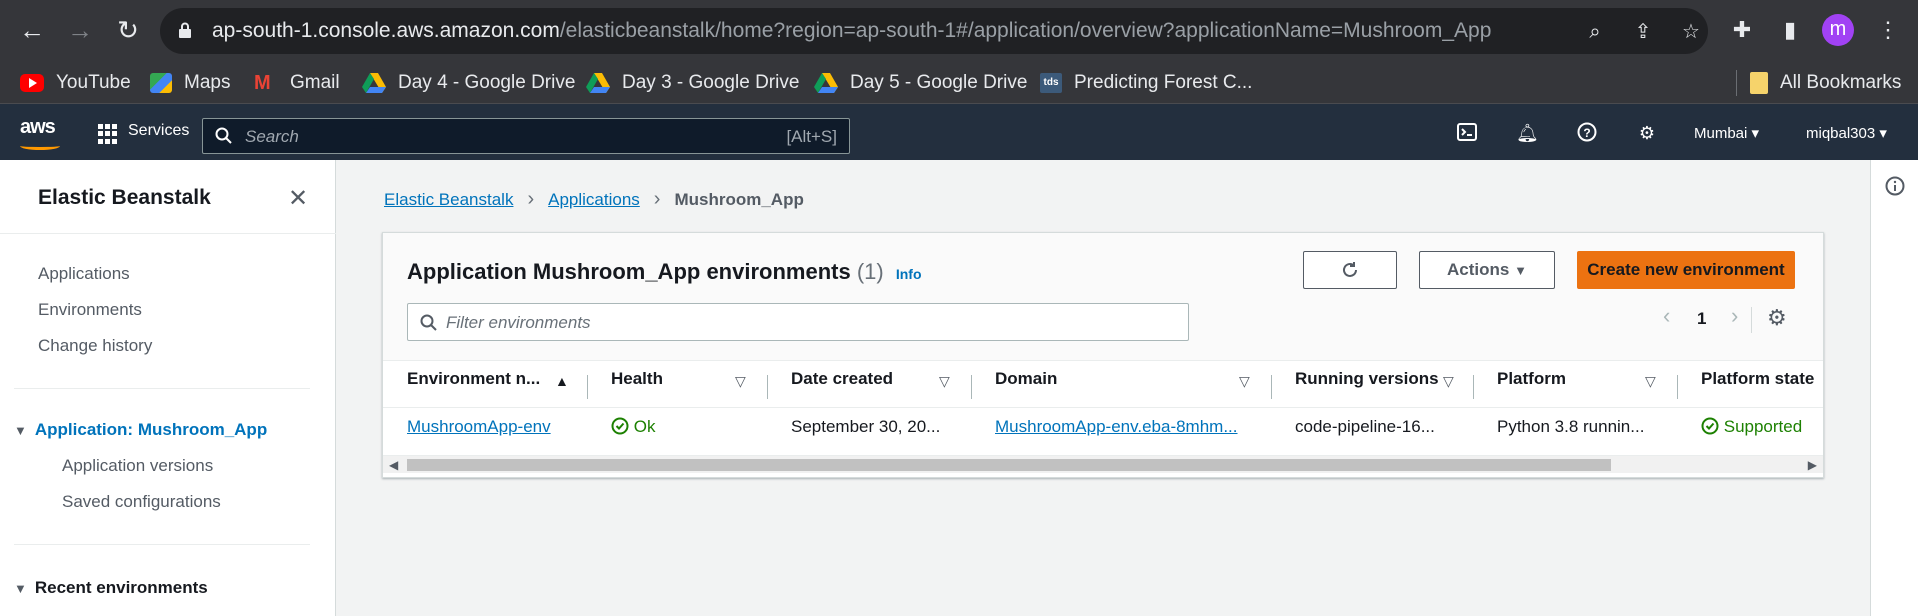  I want to click on sidebar-item-applications: Applications, so click(84, 274).